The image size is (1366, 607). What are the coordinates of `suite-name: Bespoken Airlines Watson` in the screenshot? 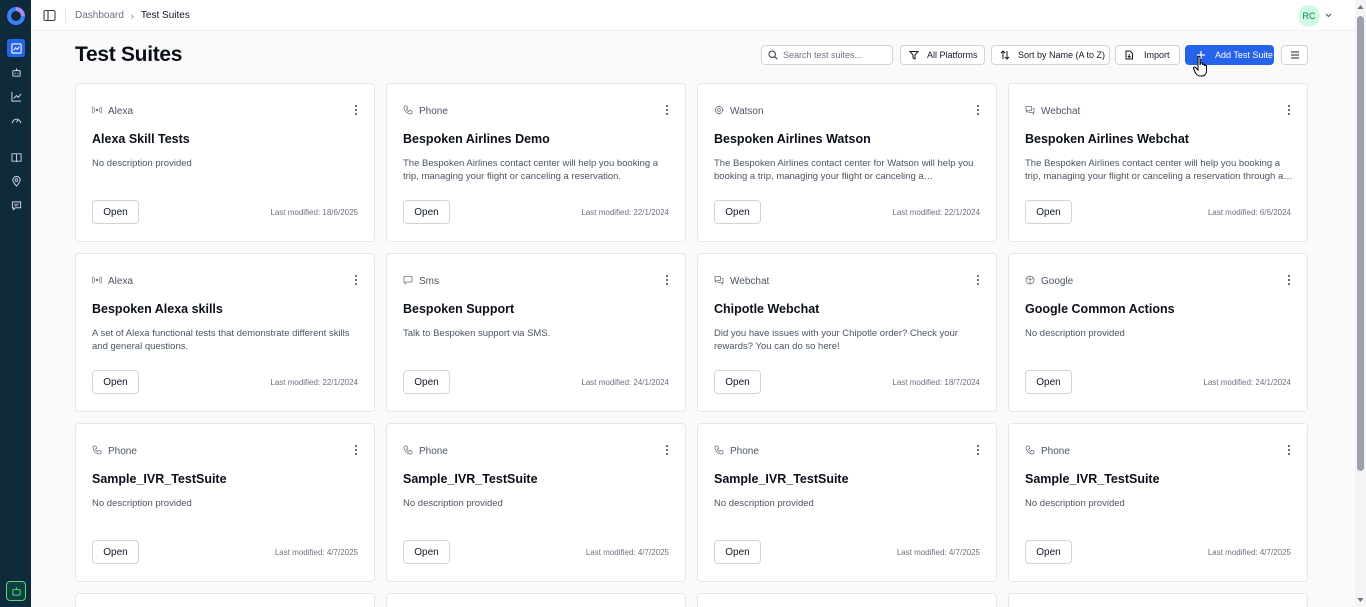 It's located at (792, 139).